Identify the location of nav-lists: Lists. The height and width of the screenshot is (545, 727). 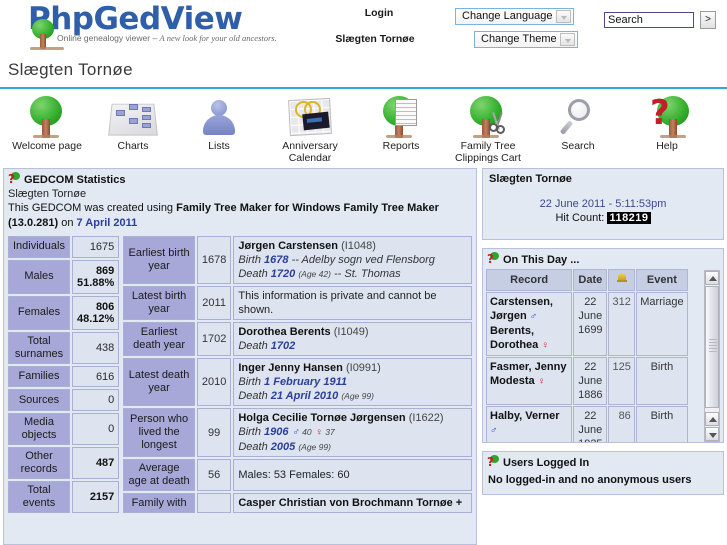
(219, 124).